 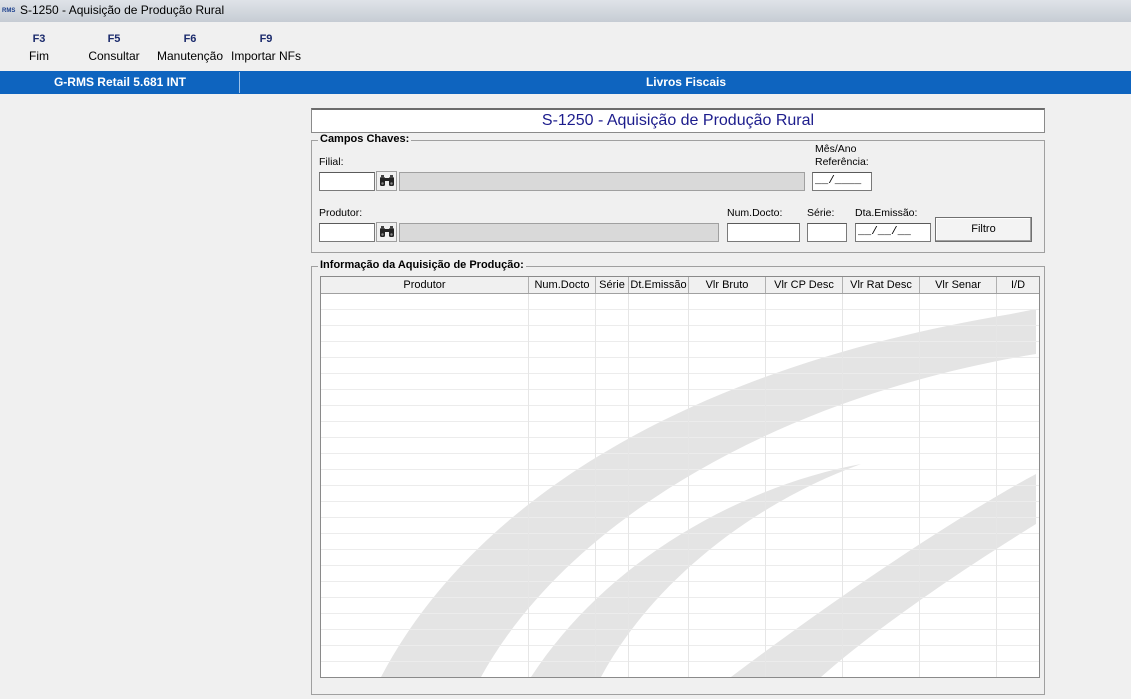 What do you see at coordinates (602, 181) in the screenshot?
I see `filial-description-field` at bounding box center [602, 181].